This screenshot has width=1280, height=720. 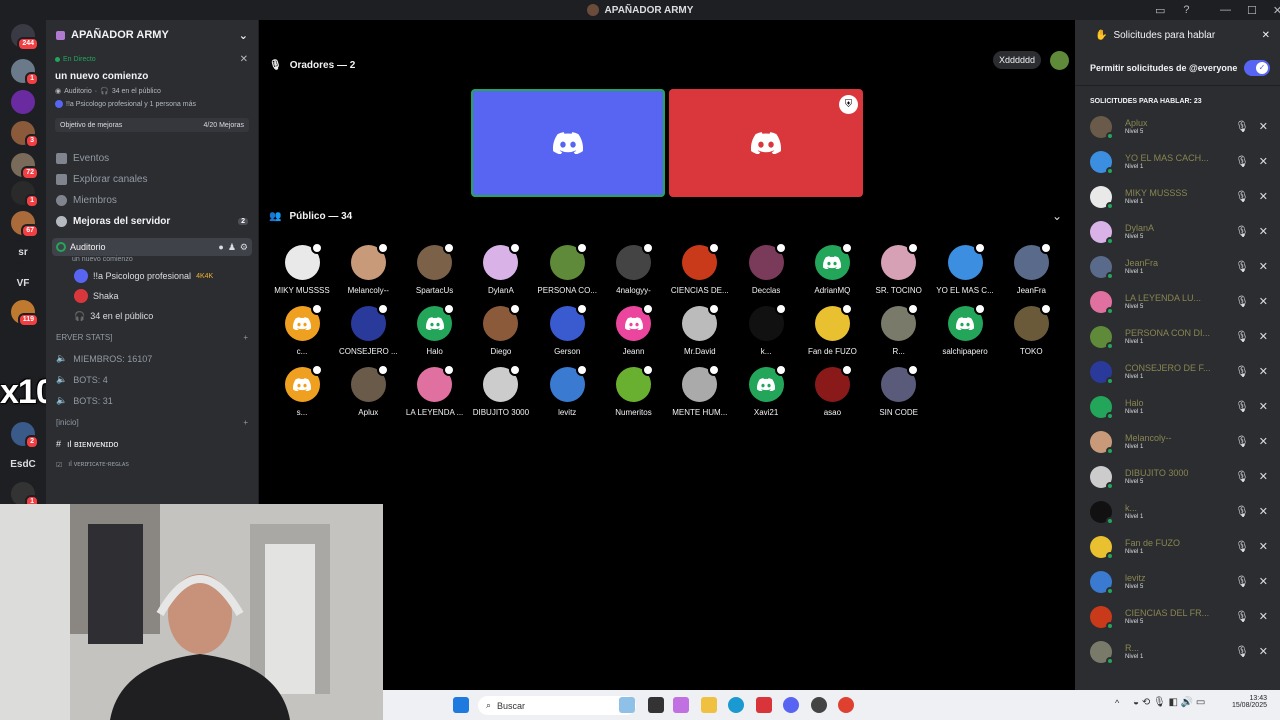 What do you see at coordinates (700, 332) in the screenshot?
I see `audience-member: Mr.David` at bounding box center [700, 332].